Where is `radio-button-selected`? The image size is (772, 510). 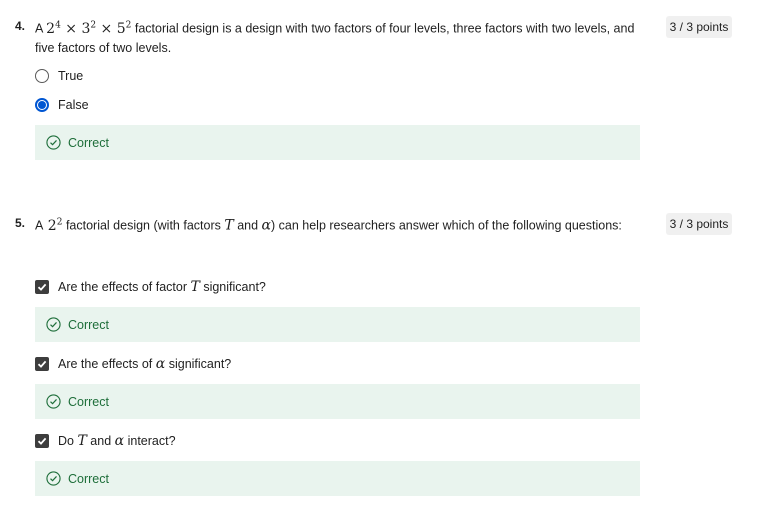 radio-button-selected is located at coordinates (42, 105).